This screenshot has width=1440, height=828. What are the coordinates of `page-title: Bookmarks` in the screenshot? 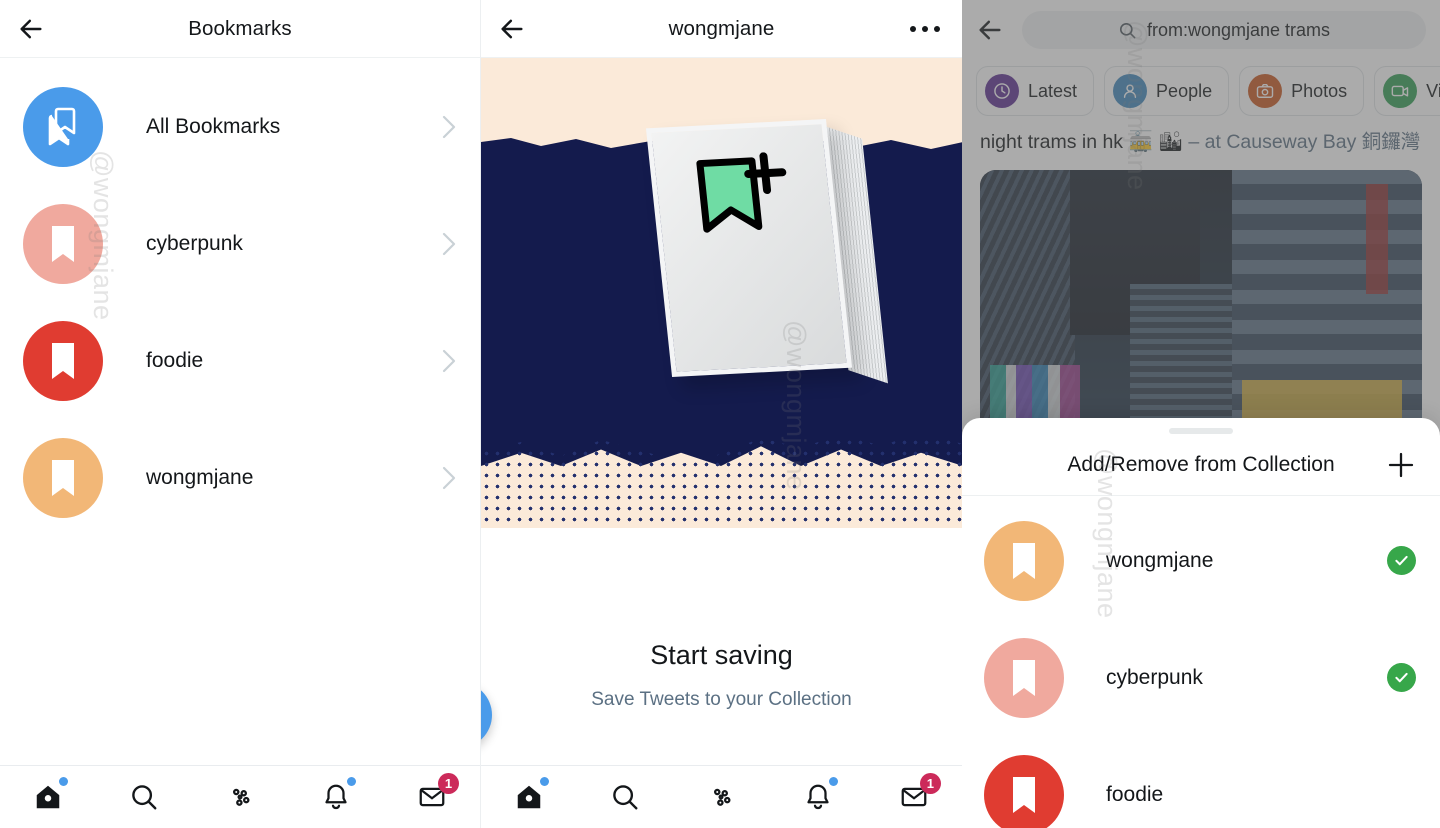 It's located at (240, 28).